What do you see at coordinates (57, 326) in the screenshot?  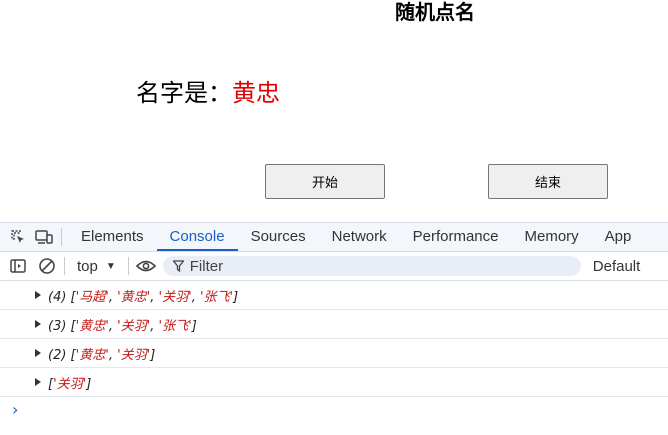 I see `array-length: (3)` at bounding box center [57, 326].